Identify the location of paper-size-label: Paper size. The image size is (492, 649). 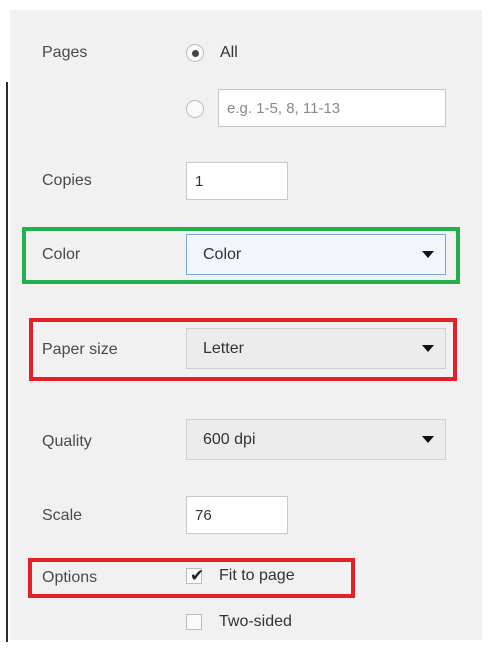
(80, 349).